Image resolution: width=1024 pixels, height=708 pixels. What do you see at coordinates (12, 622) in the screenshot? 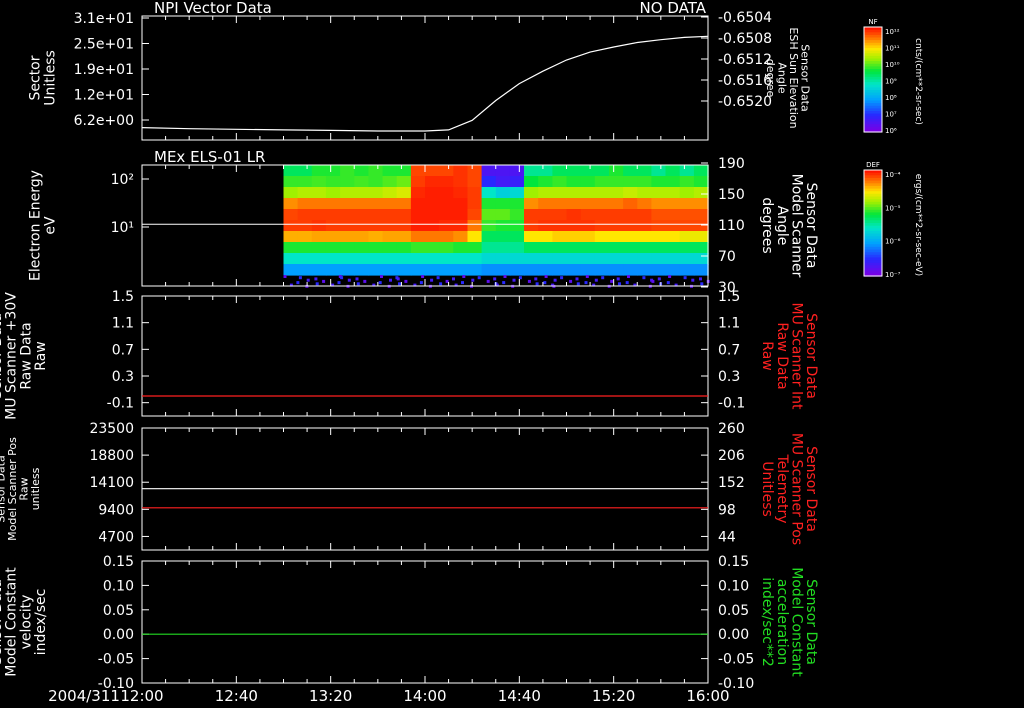
I see `left-axis-title-line: Model Constant` at bounding box center [12, 622].